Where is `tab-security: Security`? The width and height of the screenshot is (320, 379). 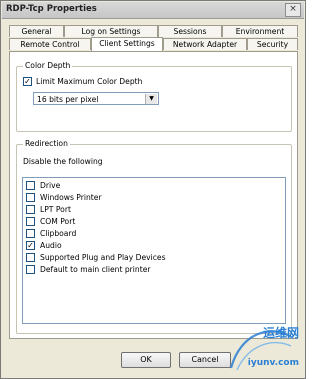
tab-security: Security is located at coordinates (272, 44).